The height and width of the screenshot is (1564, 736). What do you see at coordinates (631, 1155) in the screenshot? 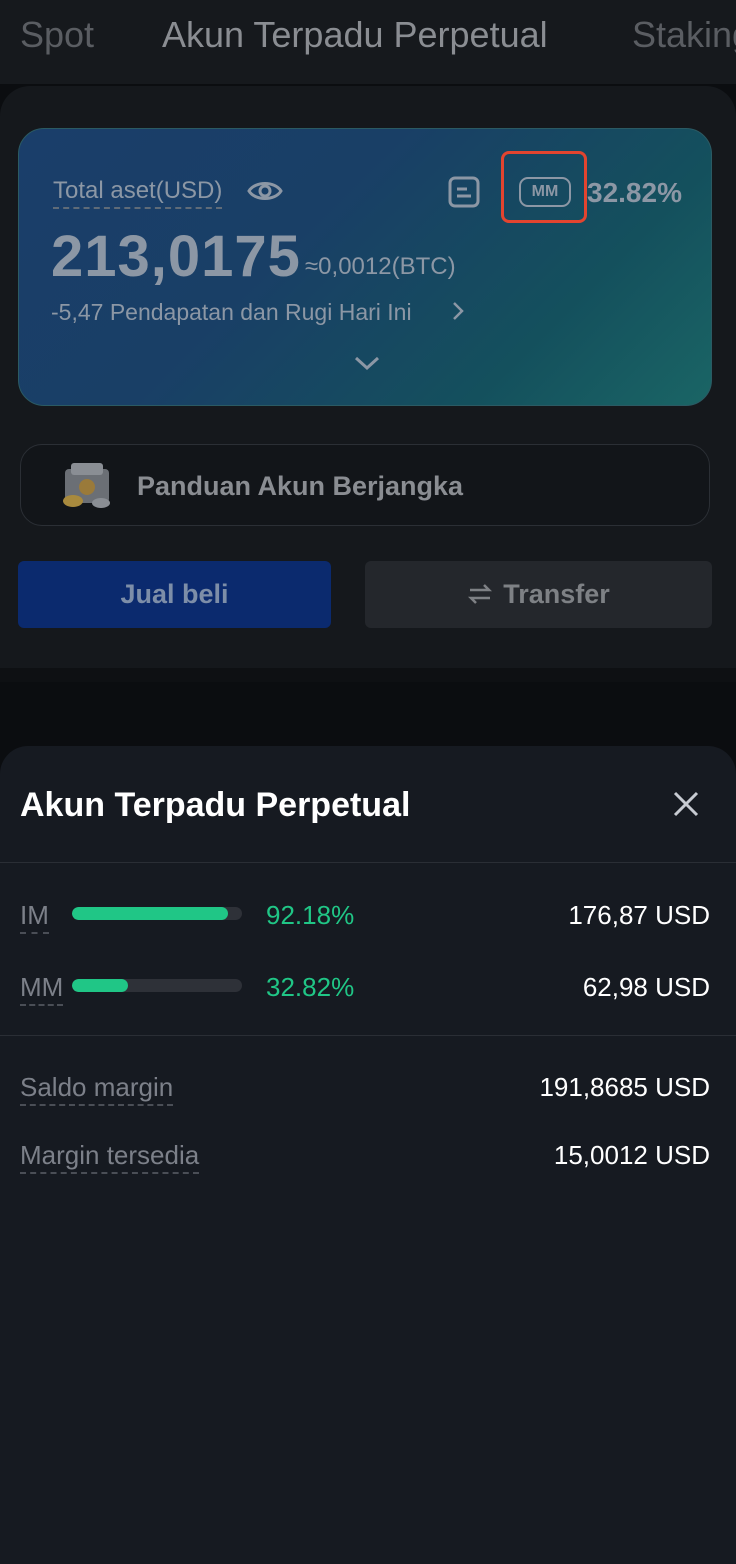
I see `available-margin-value: 15,0012 USD` at bounding box center [631, 1155].